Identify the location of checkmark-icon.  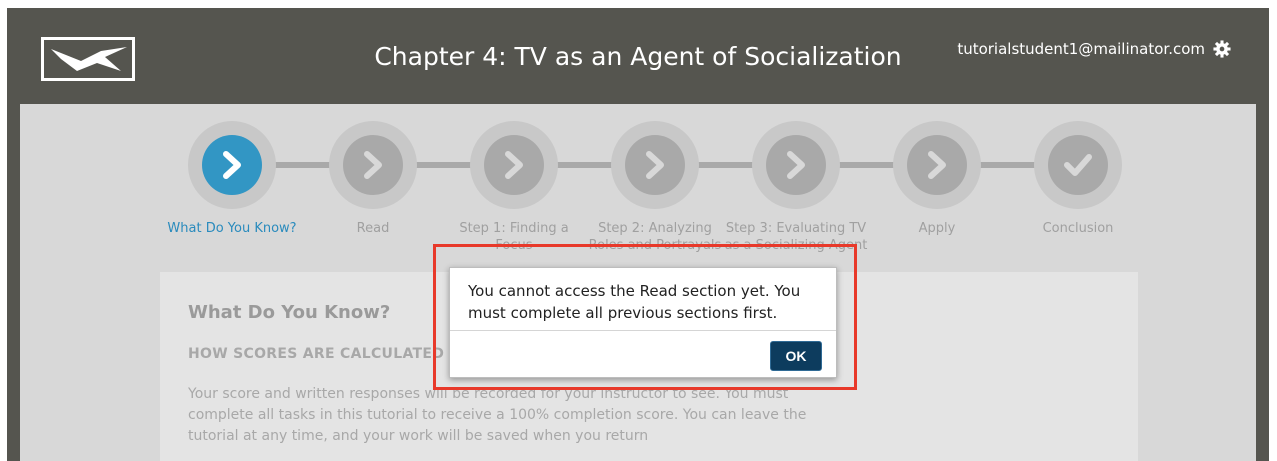
(1078, 165).